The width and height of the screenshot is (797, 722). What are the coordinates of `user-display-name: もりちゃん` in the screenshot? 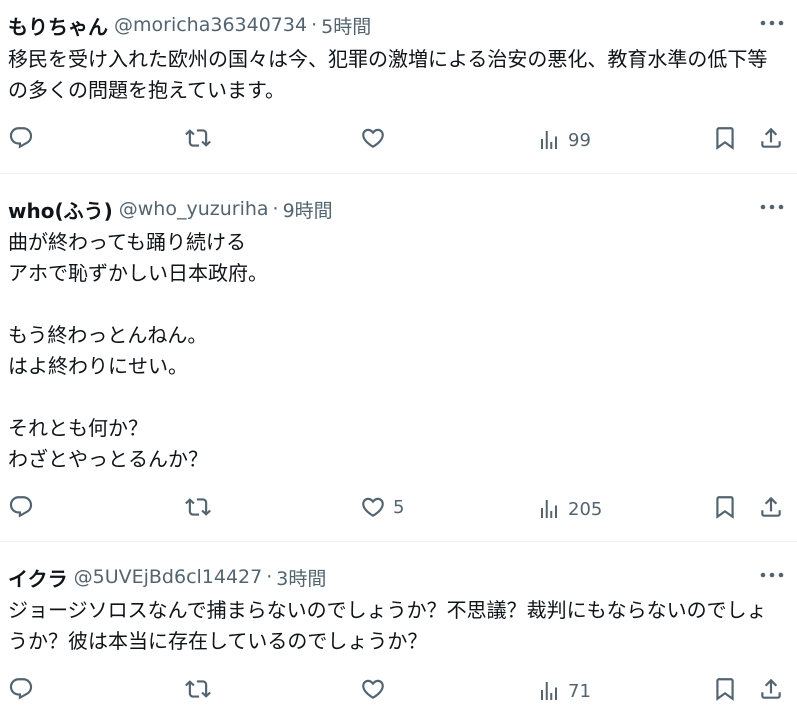 It's located at (58, 25).